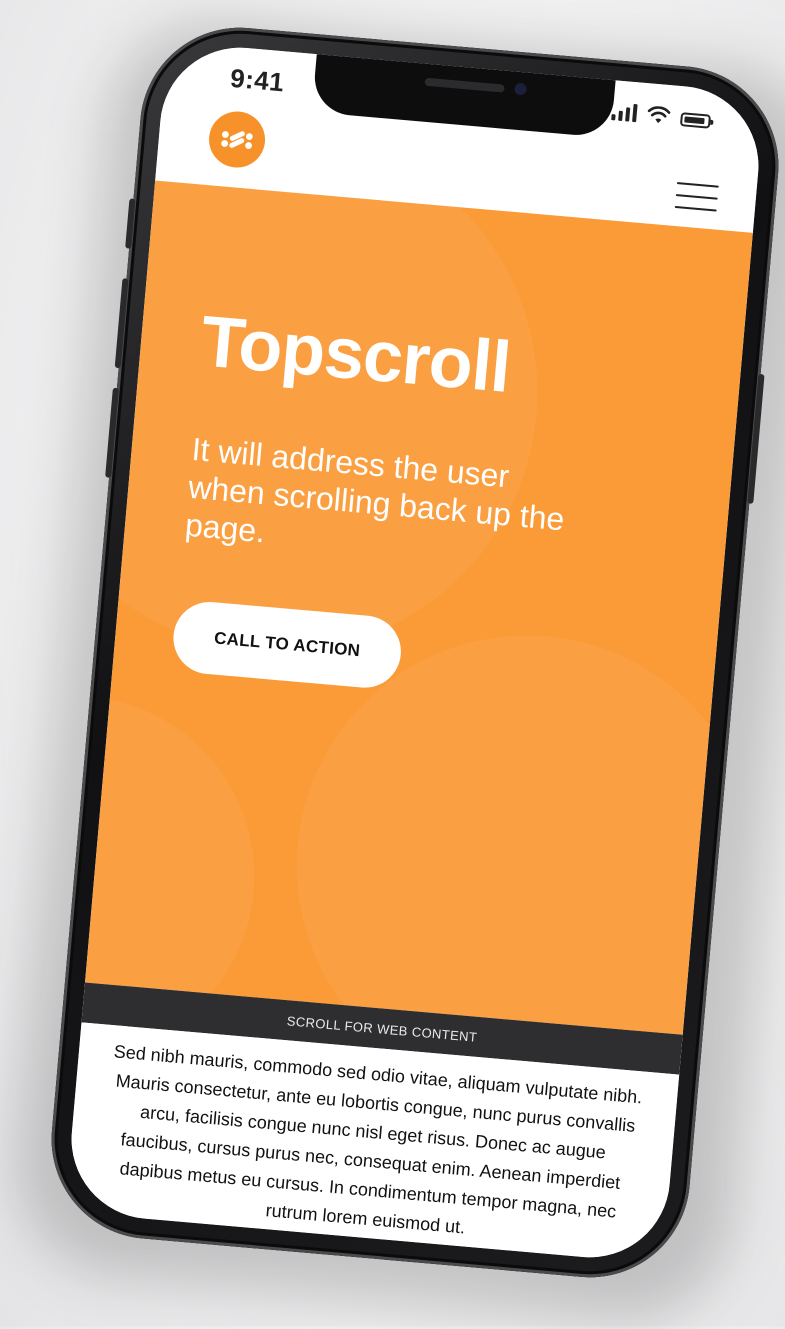 The image size is (785, 1329). I want to click on status-icons, so click(661, 115).